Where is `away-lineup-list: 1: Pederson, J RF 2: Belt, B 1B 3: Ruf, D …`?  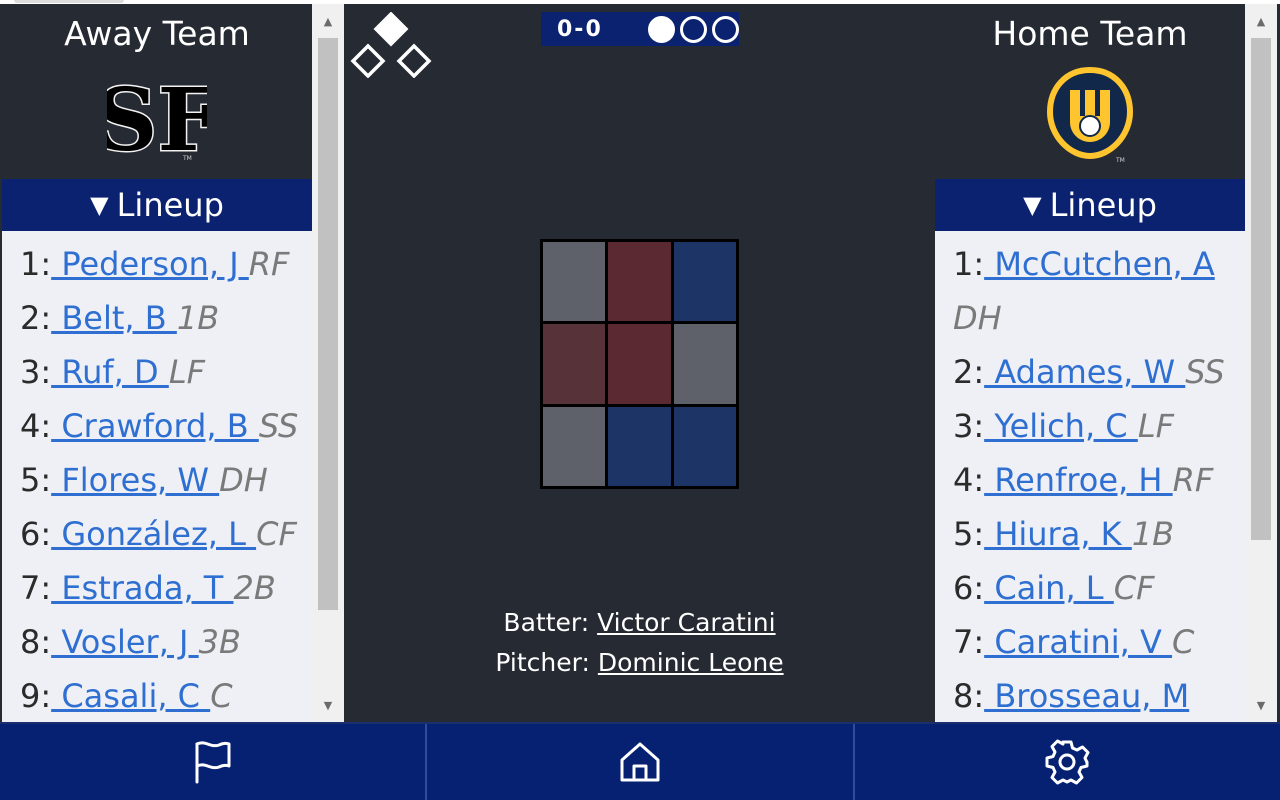
away-lineup-list: 1: Pederson, J RF 2: Belt, B 1B 3: Ruf, D … is located at coordinates (157, 476).